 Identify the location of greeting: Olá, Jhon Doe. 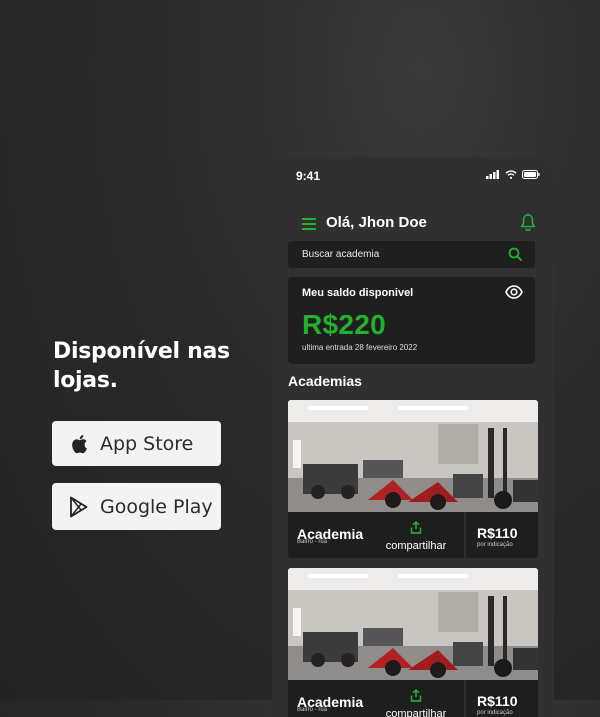
(376, 222).